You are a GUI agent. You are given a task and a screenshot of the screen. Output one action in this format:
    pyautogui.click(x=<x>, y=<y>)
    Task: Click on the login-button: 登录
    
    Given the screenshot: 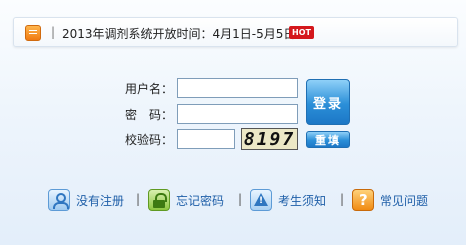 What is the action you would take?
    pyautogui.click(x=328, y=102)
    